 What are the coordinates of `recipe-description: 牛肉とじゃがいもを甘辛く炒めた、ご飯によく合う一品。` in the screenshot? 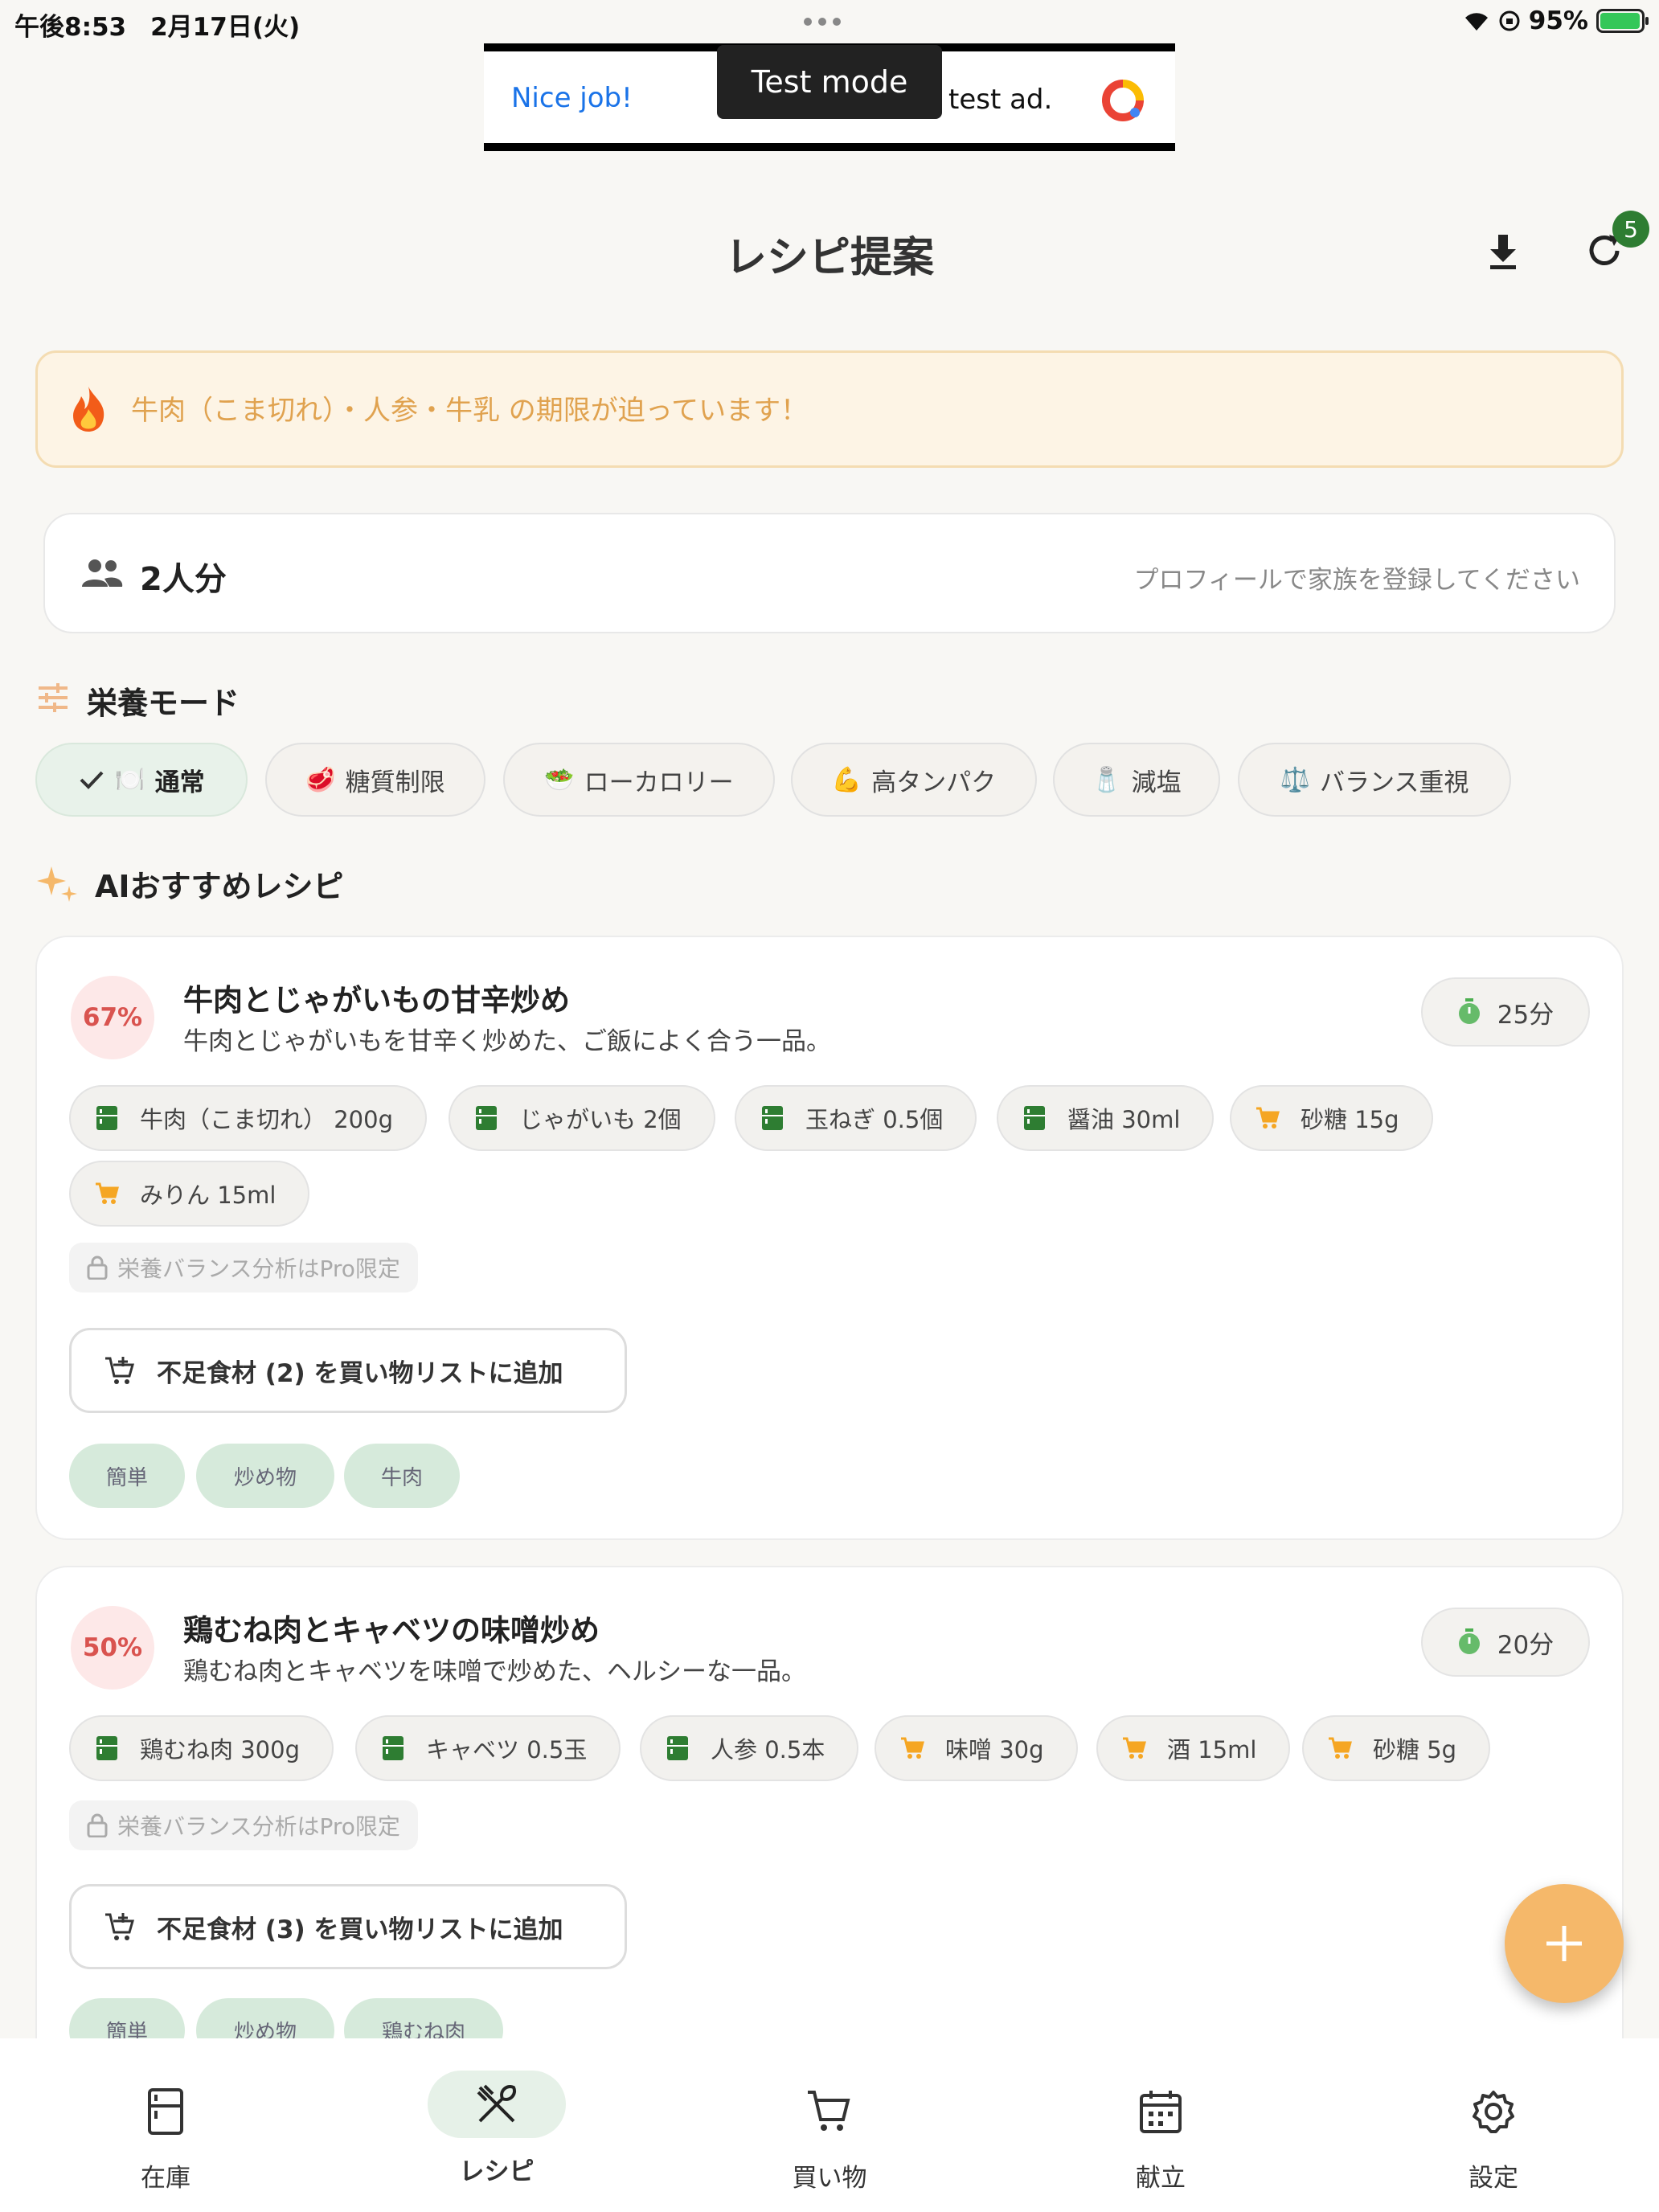 It's located at (507, 1041).